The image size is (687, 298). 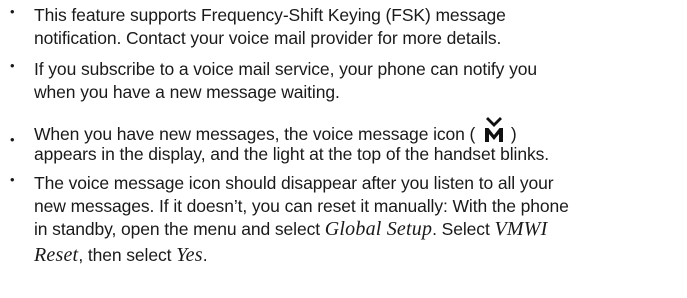 What do you see at coordinates (127, 255) in the screenshot?
I see `text-fragment: , then select` at bounding box center [127, 255].